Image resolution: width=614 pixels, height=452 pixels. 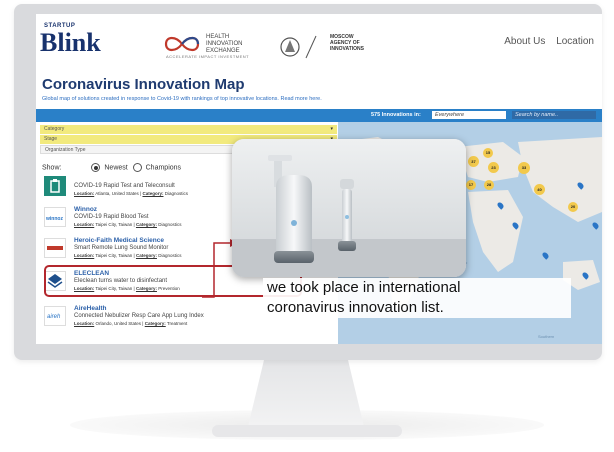 What do you see at coordinates (163, 168) in the screenshot?
I see `champions-label: Champions` at bounding box center [163, 168].